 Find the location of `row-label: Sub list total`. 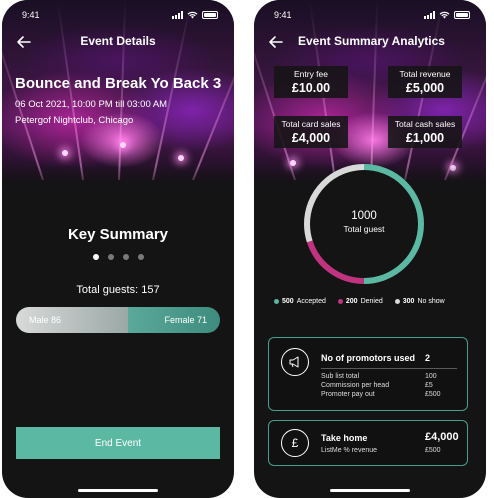

row-label: Sub list total is located at coordinates (340, 376).